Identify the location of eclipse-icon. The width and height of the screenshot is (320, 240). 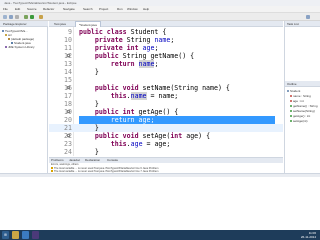
(35, 235).